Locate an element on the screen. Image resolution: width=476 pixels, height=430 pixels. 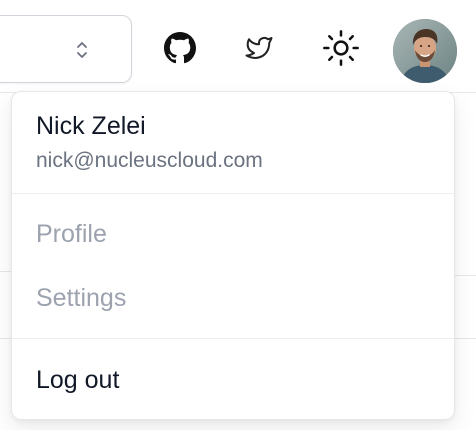
menu-divider is located at coordinates (233, 338).